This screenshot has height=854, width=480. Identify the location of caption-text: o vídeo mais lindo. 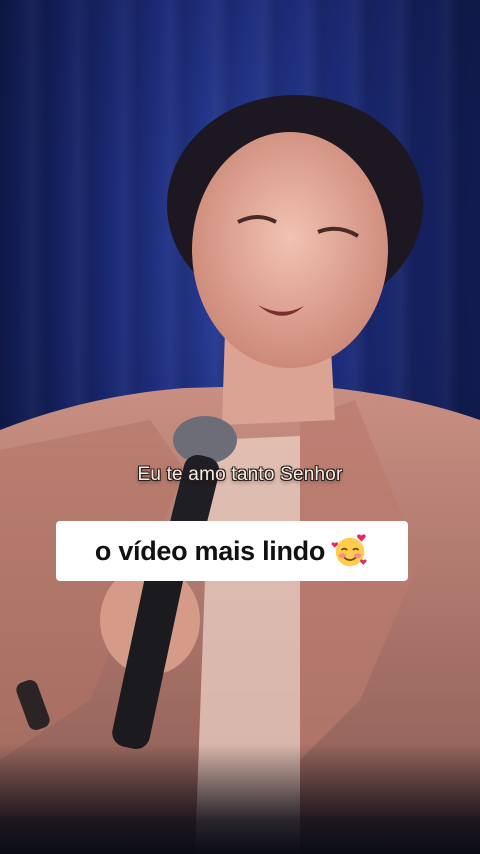
(210, 550).